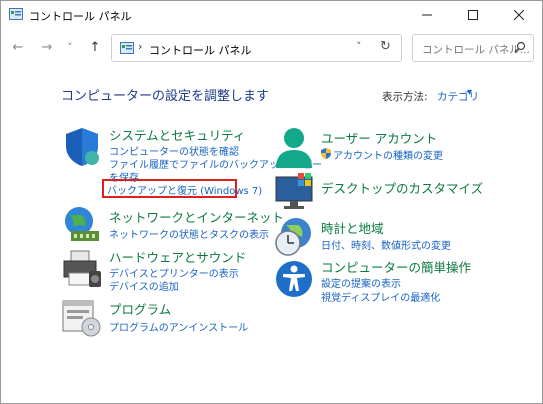 This screenshot has height=404, width=543. I want to click on recent-locations-button: ˅, so click(70, 48).